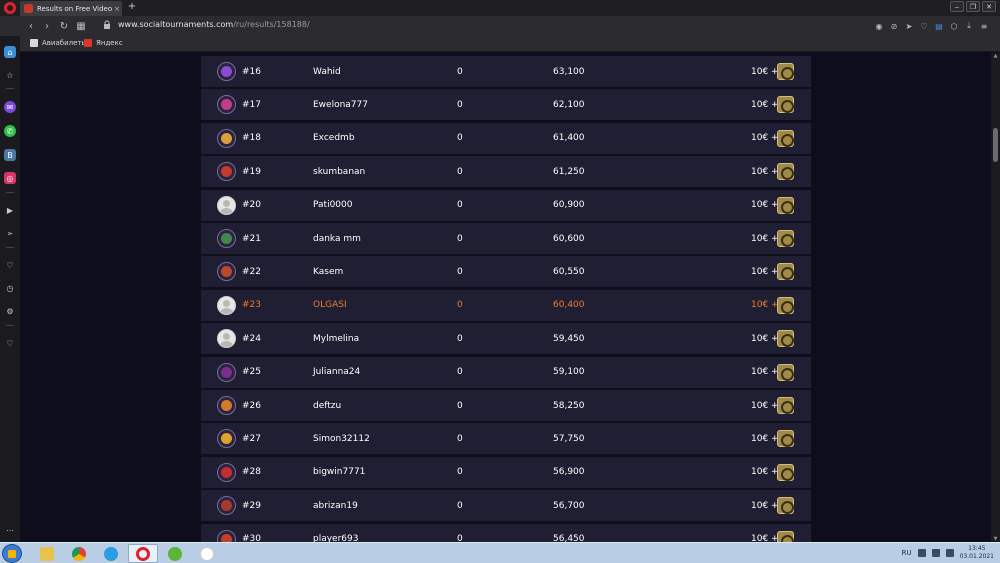 The width and height of the screenshot is (1000, 563). Describe the element at coordinates (506, 138) in the screenshot. I see `leaderboard-row: #18 Excedmb 0 61,400 10€ +` at that location.